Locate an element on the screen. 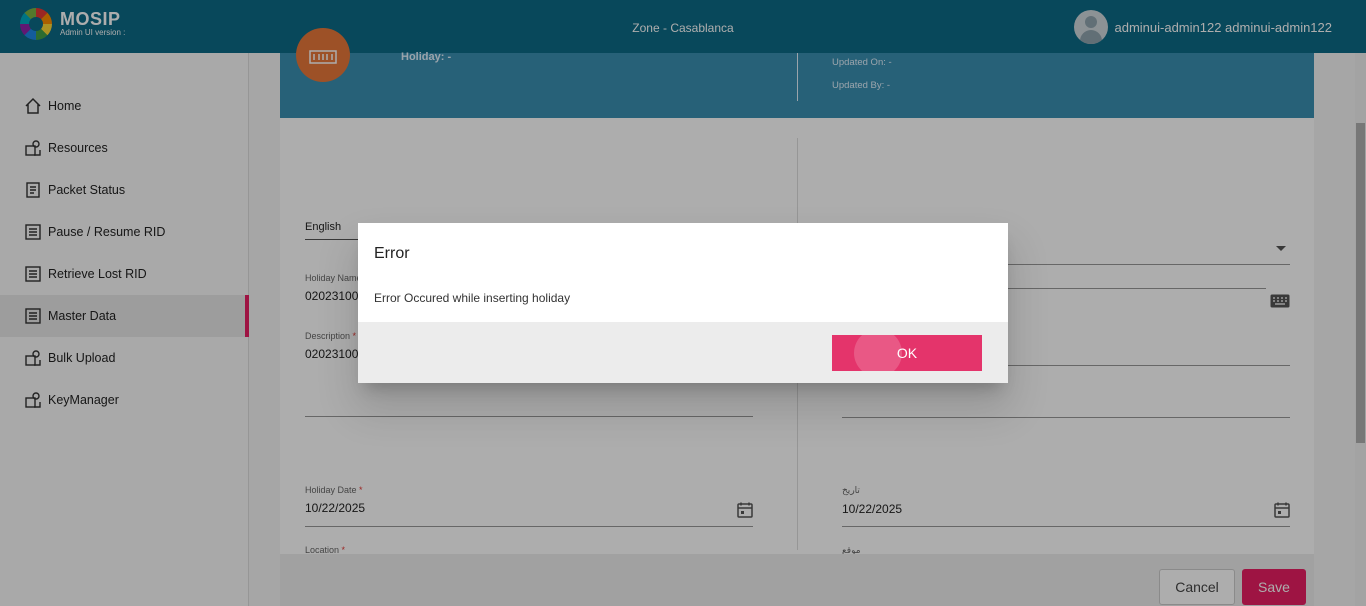 The width and height of the screenshot is (1366, 606). ok-button-label: OK is located at coordinates (907, 353).